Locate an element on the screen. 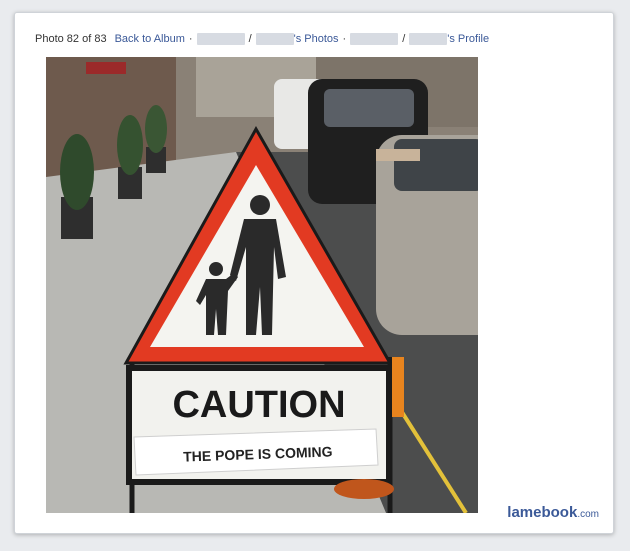 The height and width of the screenshot is (551, 630). photo-counter: Photo 82 of 83 is located at coordinates (71, 39).